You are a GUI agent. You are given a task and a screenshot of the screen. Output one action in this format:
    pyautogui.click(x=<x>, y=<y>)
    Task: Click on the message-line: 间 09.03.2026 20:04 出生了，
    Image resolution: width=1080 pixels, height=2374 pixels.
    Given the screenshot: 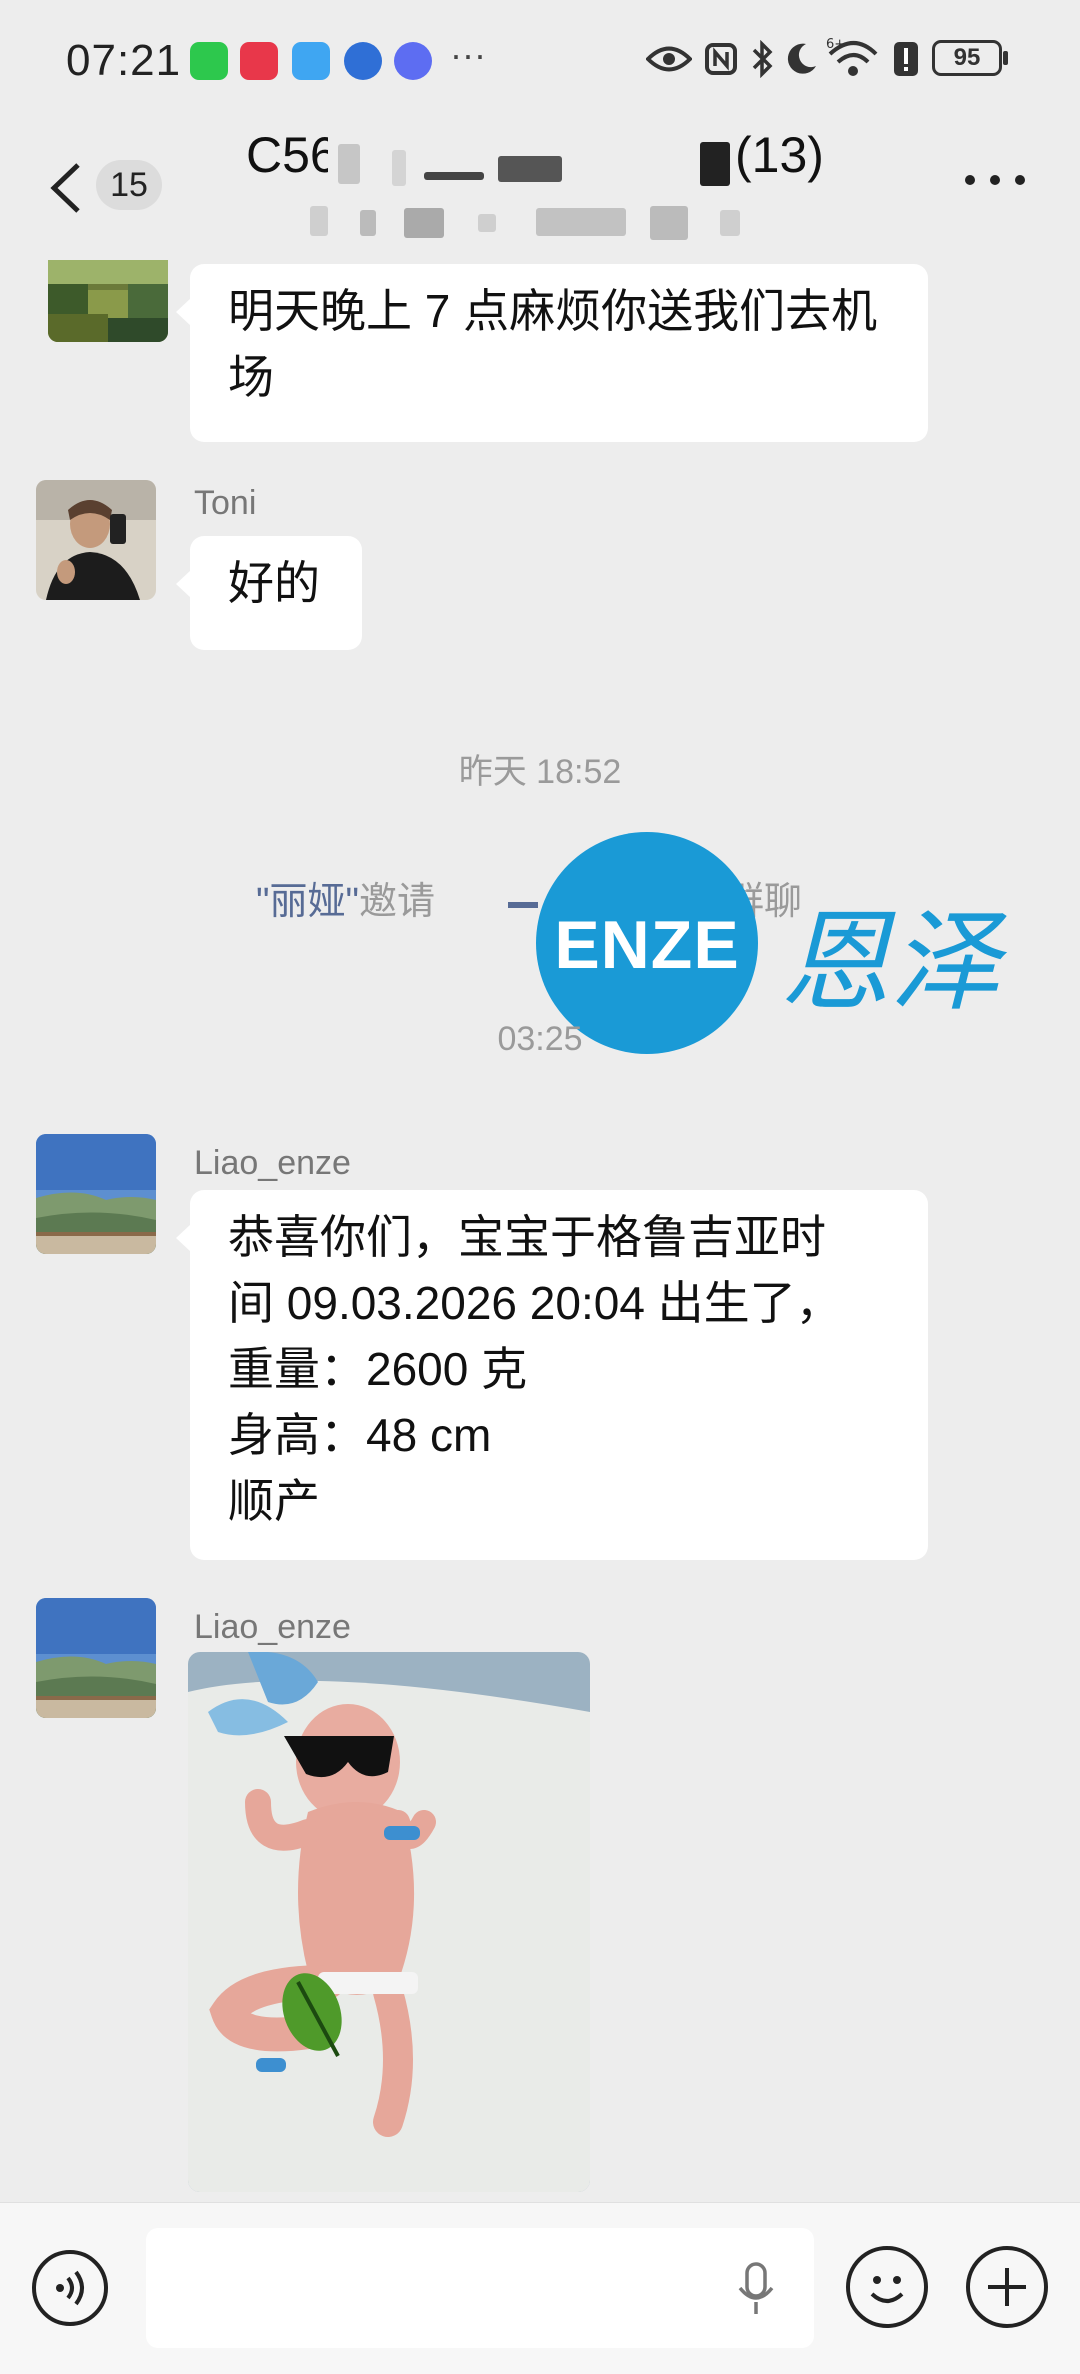 What is the action you would take?
    pyautogui.click(x=535, y=1303)
    